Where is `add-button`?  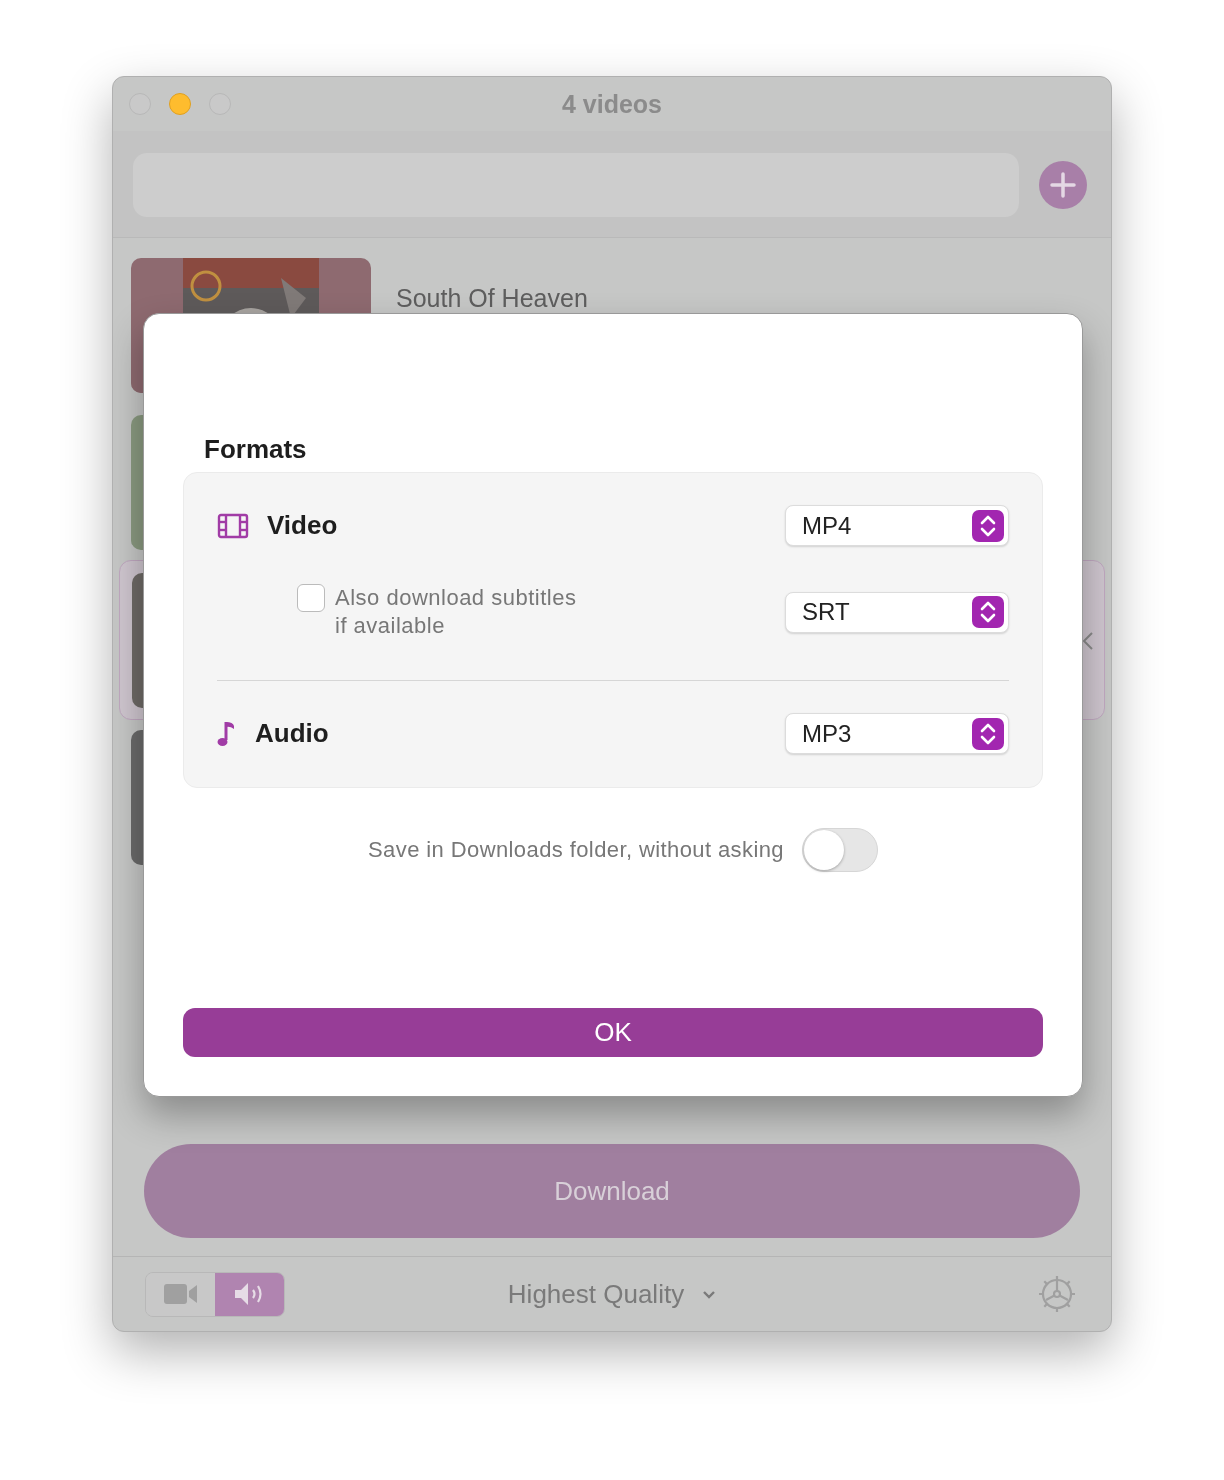 add-button is located at coordinates (1063, 185).